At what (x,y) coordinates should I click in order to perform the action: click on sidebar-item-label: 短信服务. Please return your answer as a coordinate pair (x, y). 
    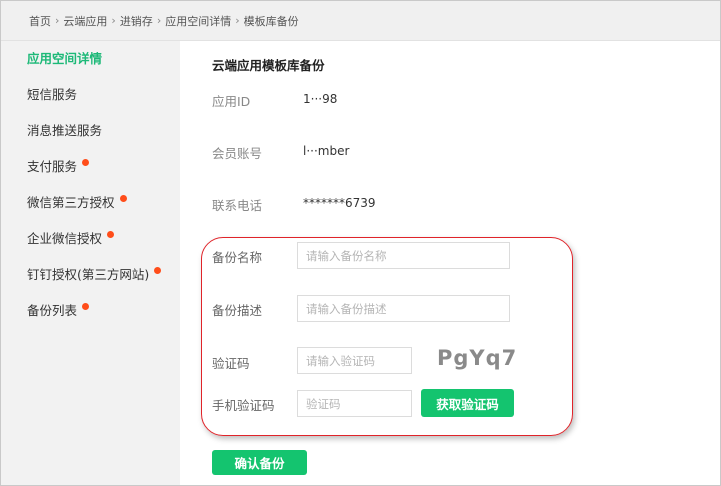
    Looking at the image, I should click on (52, 94).